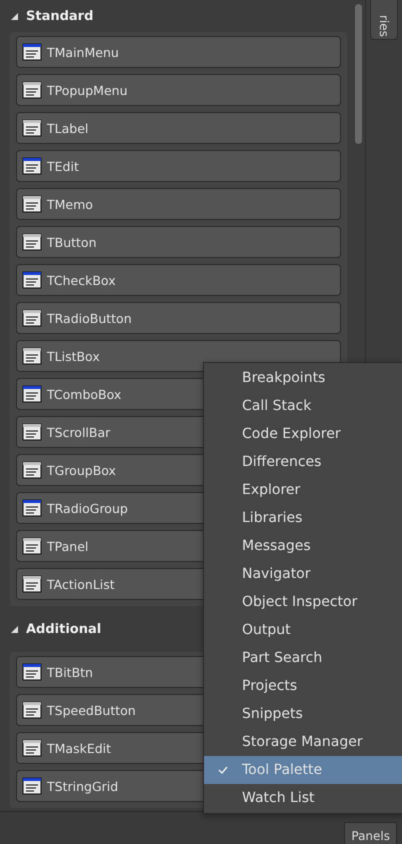 The image size is (402, 844). What do you see at coordinates (178, 52) in the screenshot?
I see `component-button: TMainMenu` at bounding box center [178, 52].